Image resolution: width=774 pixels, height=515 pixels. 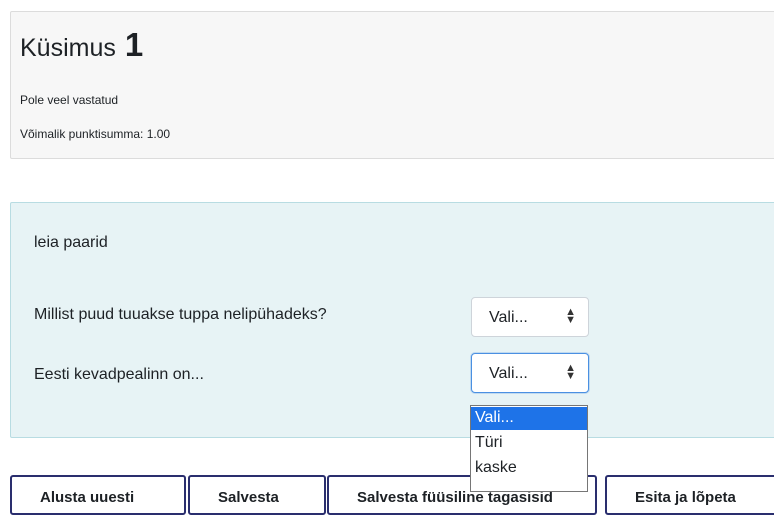 I want to click on submit-finish-button: Esita ja lõpeta, so click(x=689, y=495).